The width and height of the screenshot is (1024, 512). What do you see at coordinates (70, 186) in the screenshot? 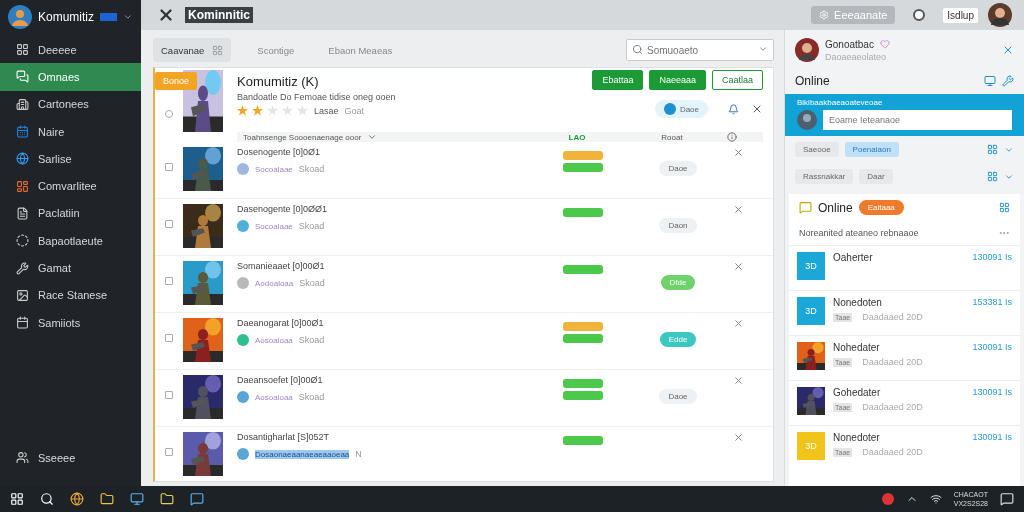
I see `sidebar-item: Comvarlitee` at bounding box center [70, 186].